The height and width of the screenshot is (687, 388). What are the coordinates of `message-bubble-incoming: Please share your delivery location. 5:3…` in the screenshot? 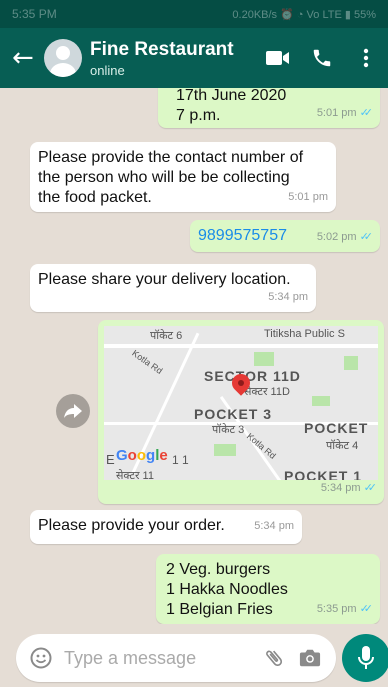 It's located at (173, 288).